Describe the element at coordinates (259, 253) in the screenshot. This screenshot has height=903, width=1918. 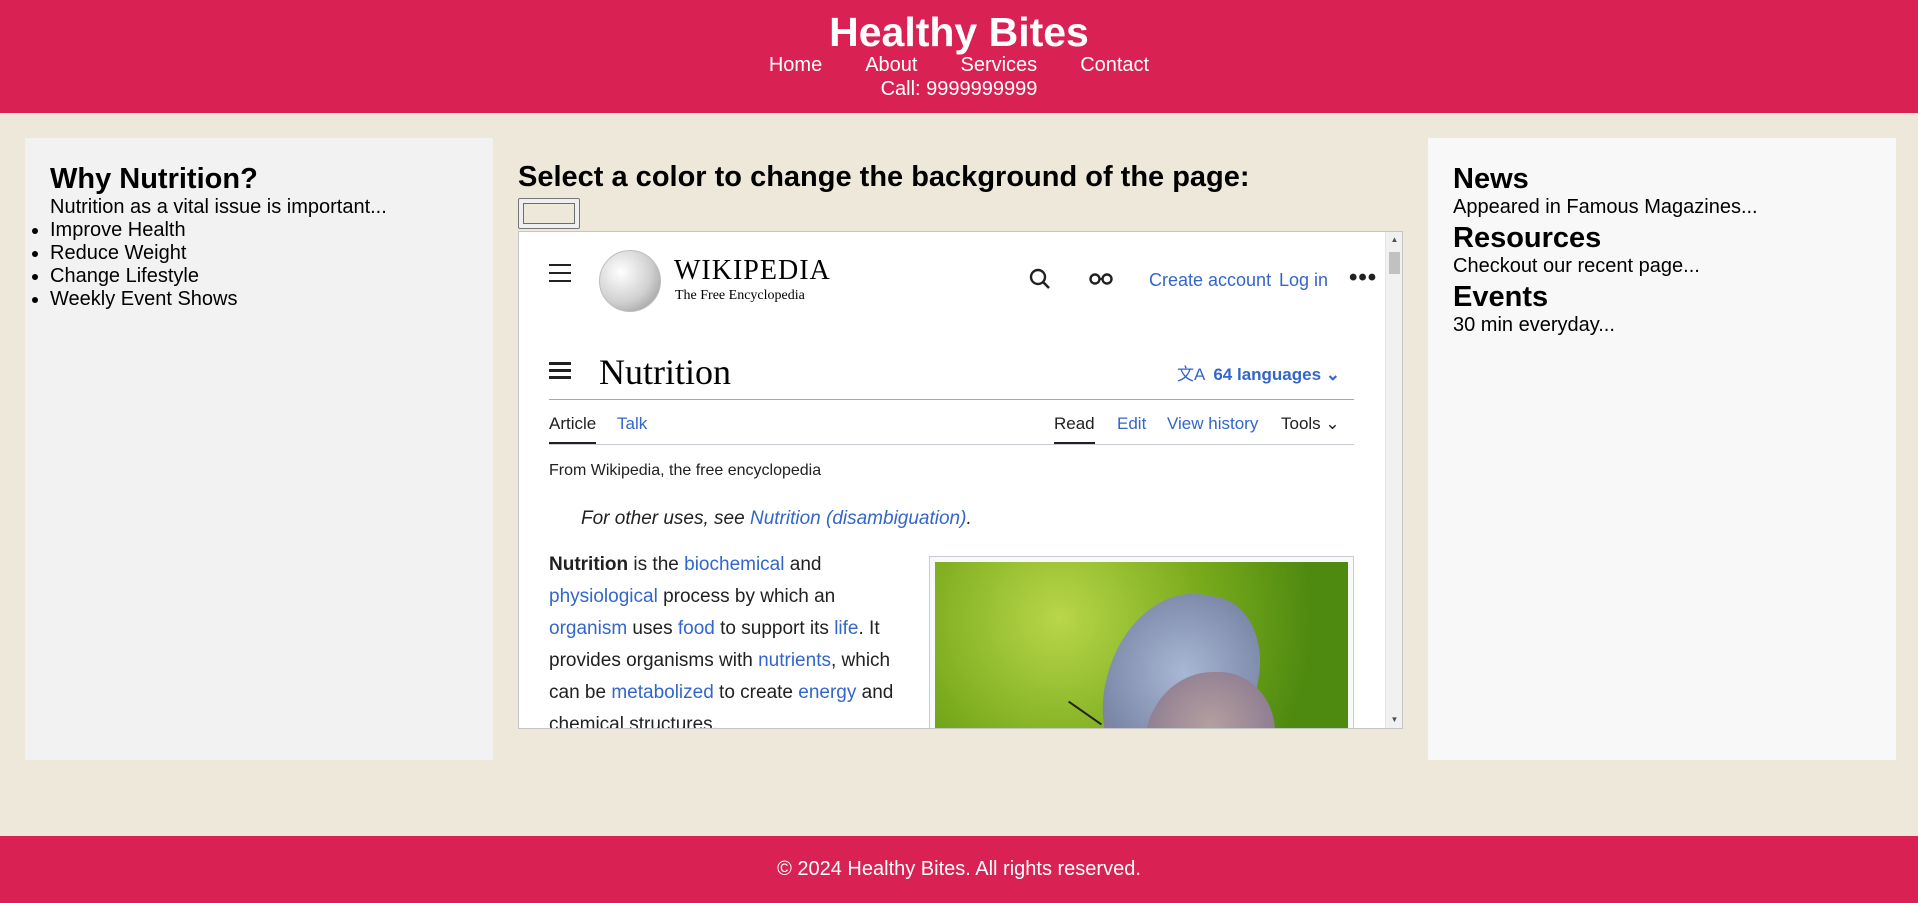
I see `list-item: Reduce Weight` at that location.